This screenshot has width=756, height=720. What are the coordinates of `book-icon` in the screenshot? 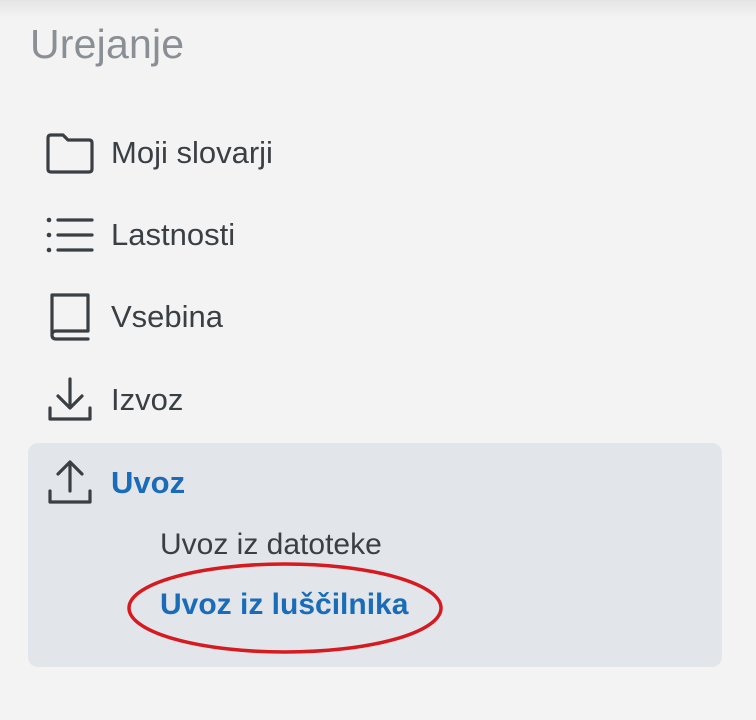 It's located at (70, 317).